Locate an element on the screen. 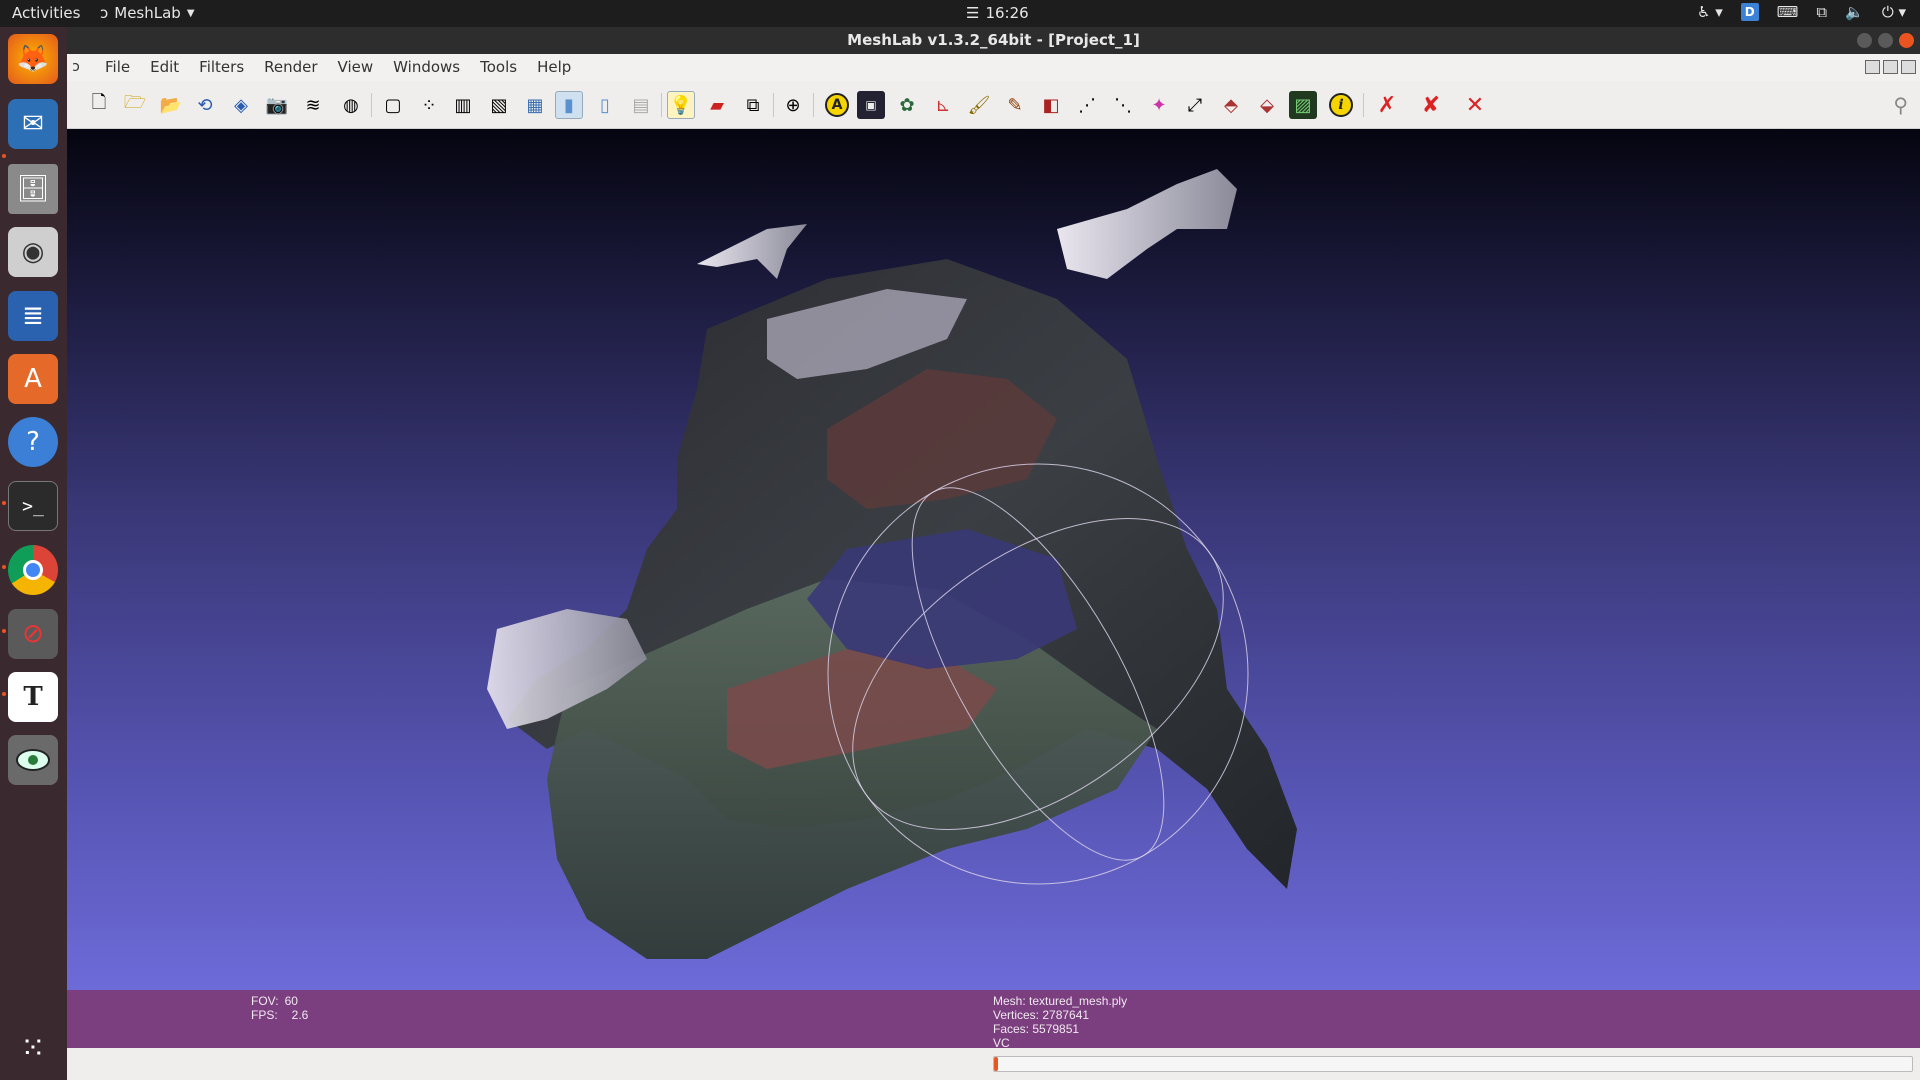  menu-render: Render is located at coordinates (290, 67).